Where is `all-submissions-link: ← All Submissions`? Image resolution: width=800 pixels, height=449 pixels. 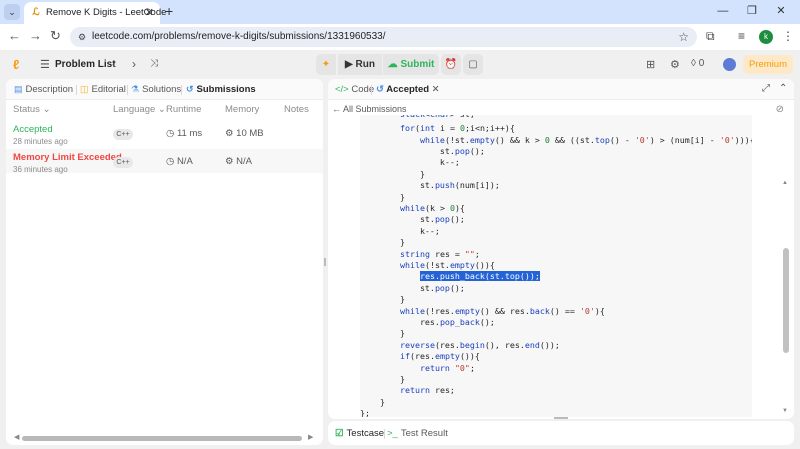 all-submissions-link: ← All Submissions is located at coordinates (369, 109).